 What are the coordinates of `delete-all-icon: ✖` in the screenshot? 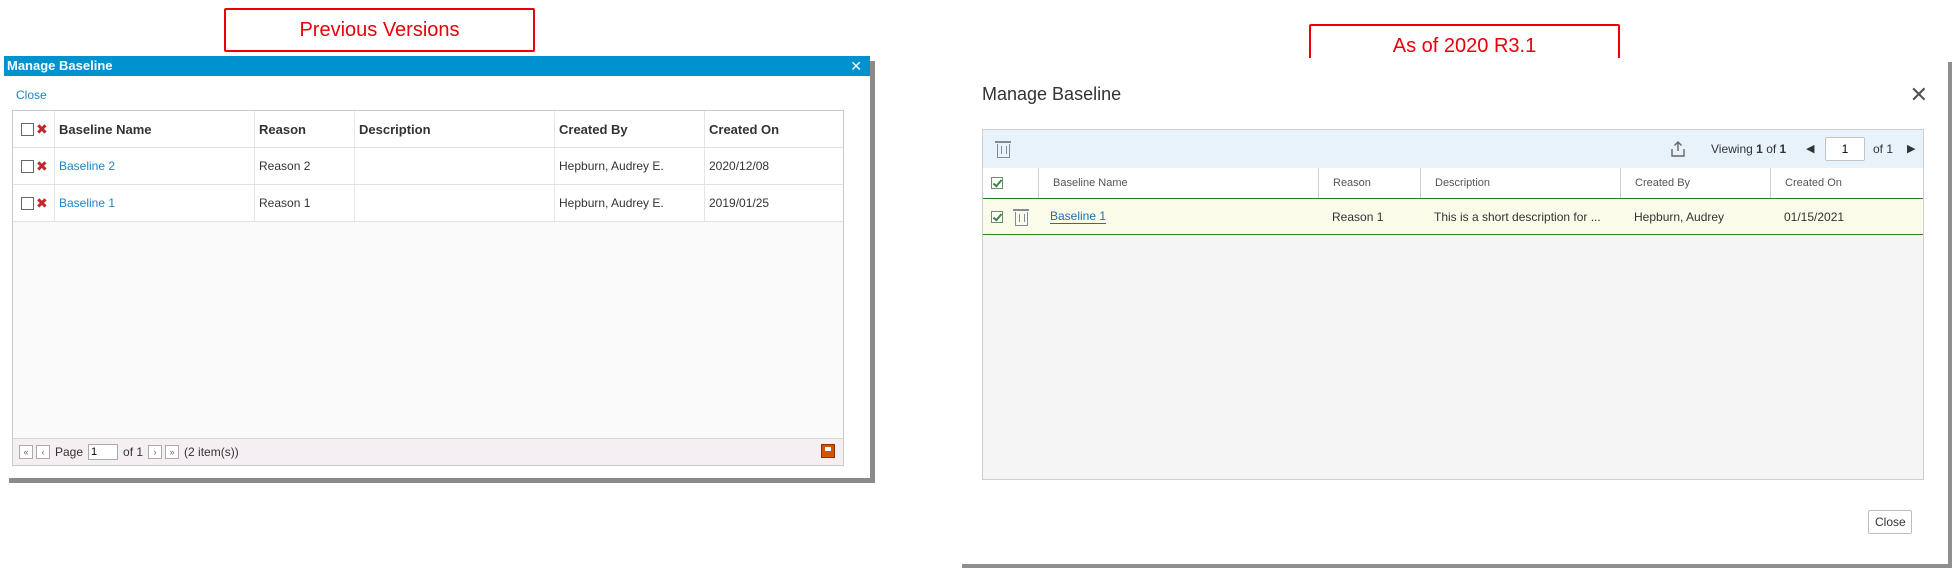 It's located at (42, 129).